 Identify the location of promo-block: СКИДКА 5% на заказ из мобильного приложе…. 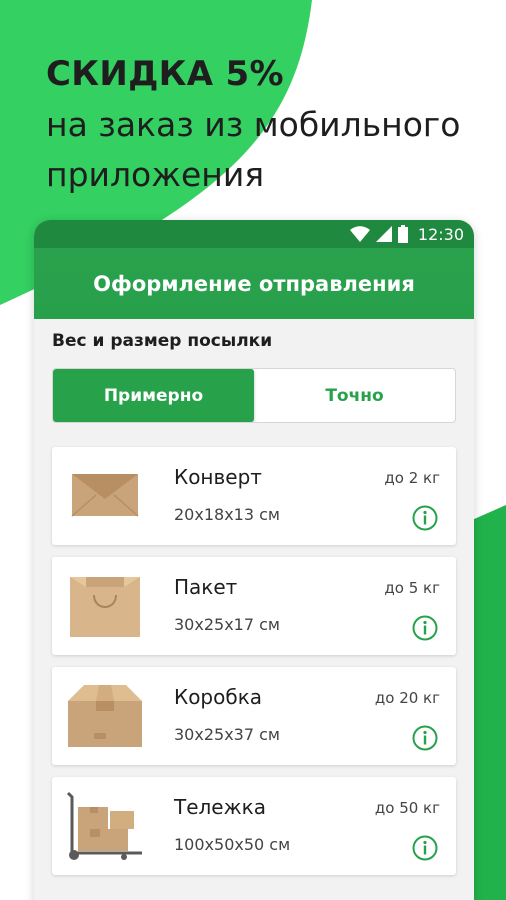
(253, 126).